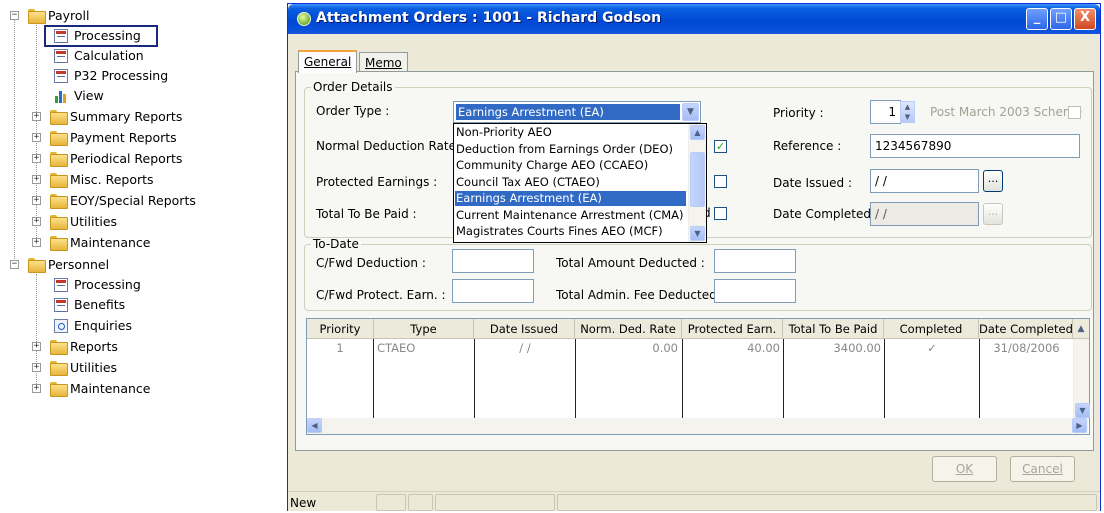 The width and height of the screenshot is (1104, 513). Describe the element at coordinates (907, 112) in the screenshot. I see `priority-spinner: ▲ ▼` at that location.